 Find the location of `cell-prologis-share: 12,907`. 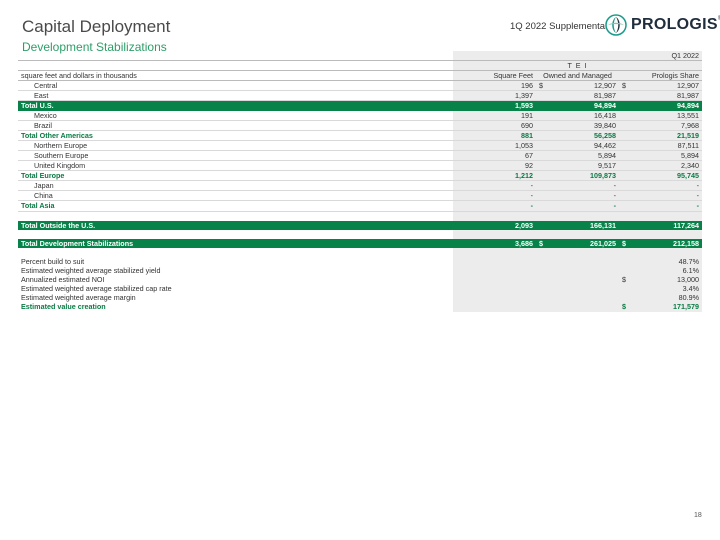

cell-prologis-share: 12,907 is located at coordinates (688, 86).